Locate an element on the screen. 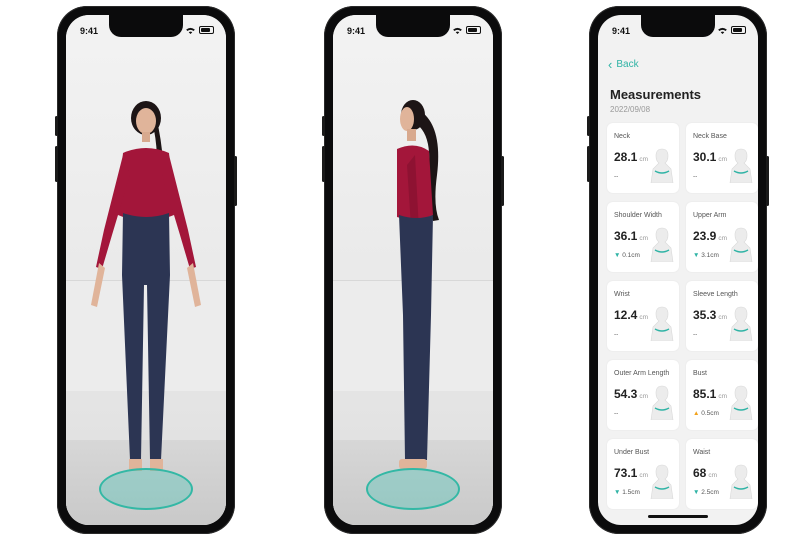 The height and width of the screenshot is (548, 800). sleeve-figure-icon is located at coordinates (741, 323).